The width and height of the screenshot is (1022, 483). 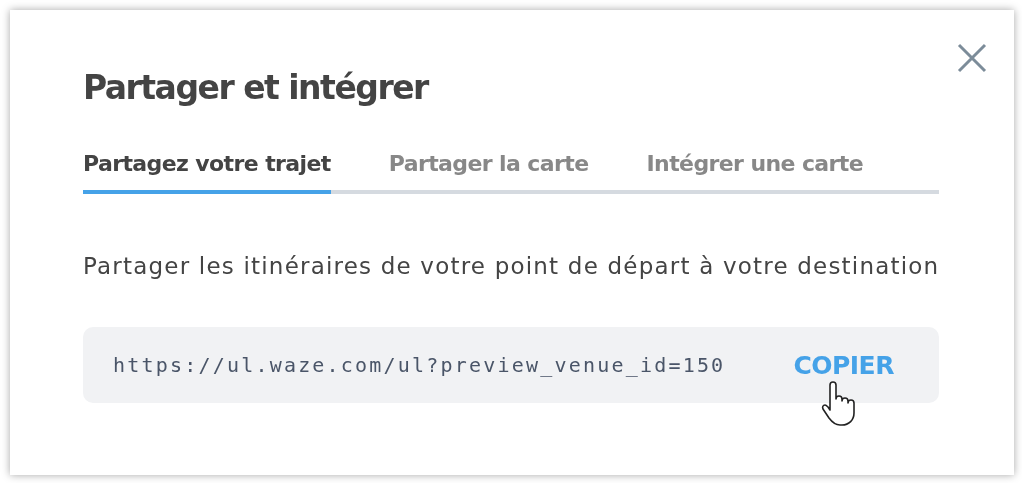 I want to click on hand-cursor-icon, so click(x=839, y=404).